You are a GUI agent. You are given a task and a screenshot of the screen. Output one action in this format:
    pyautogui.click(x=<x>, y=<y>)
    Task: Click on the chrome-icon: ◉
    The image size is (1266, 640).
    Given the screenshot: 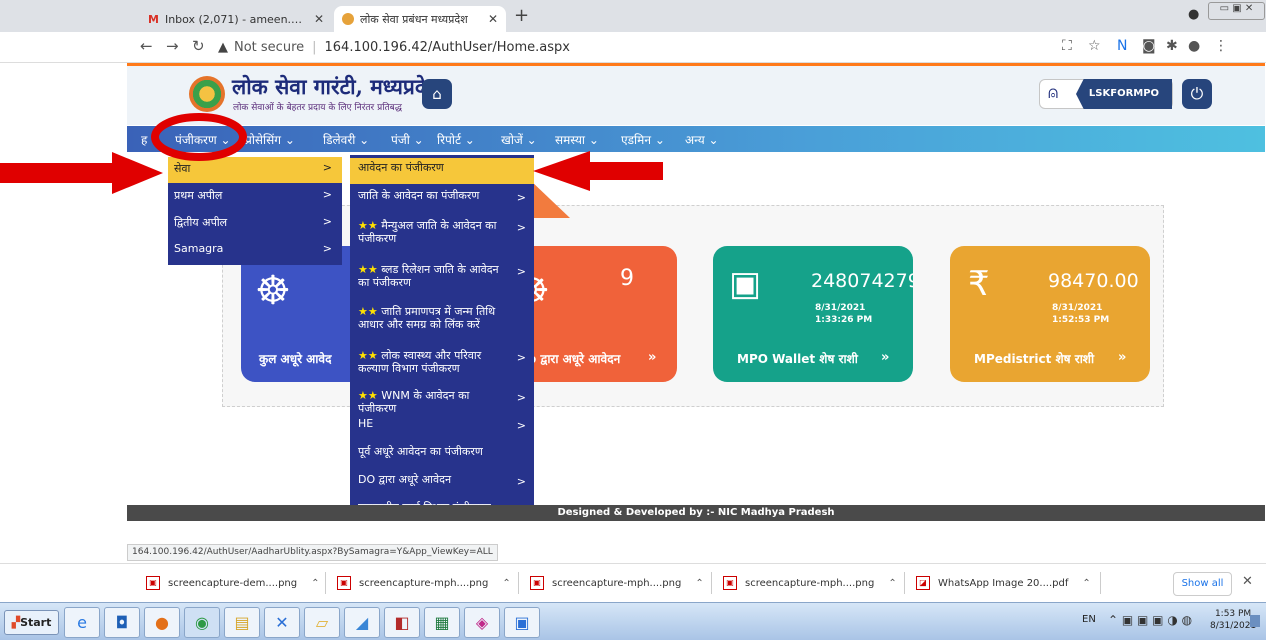 What is the action you would take?
    pyautogui.click(x=202, y=622)
    